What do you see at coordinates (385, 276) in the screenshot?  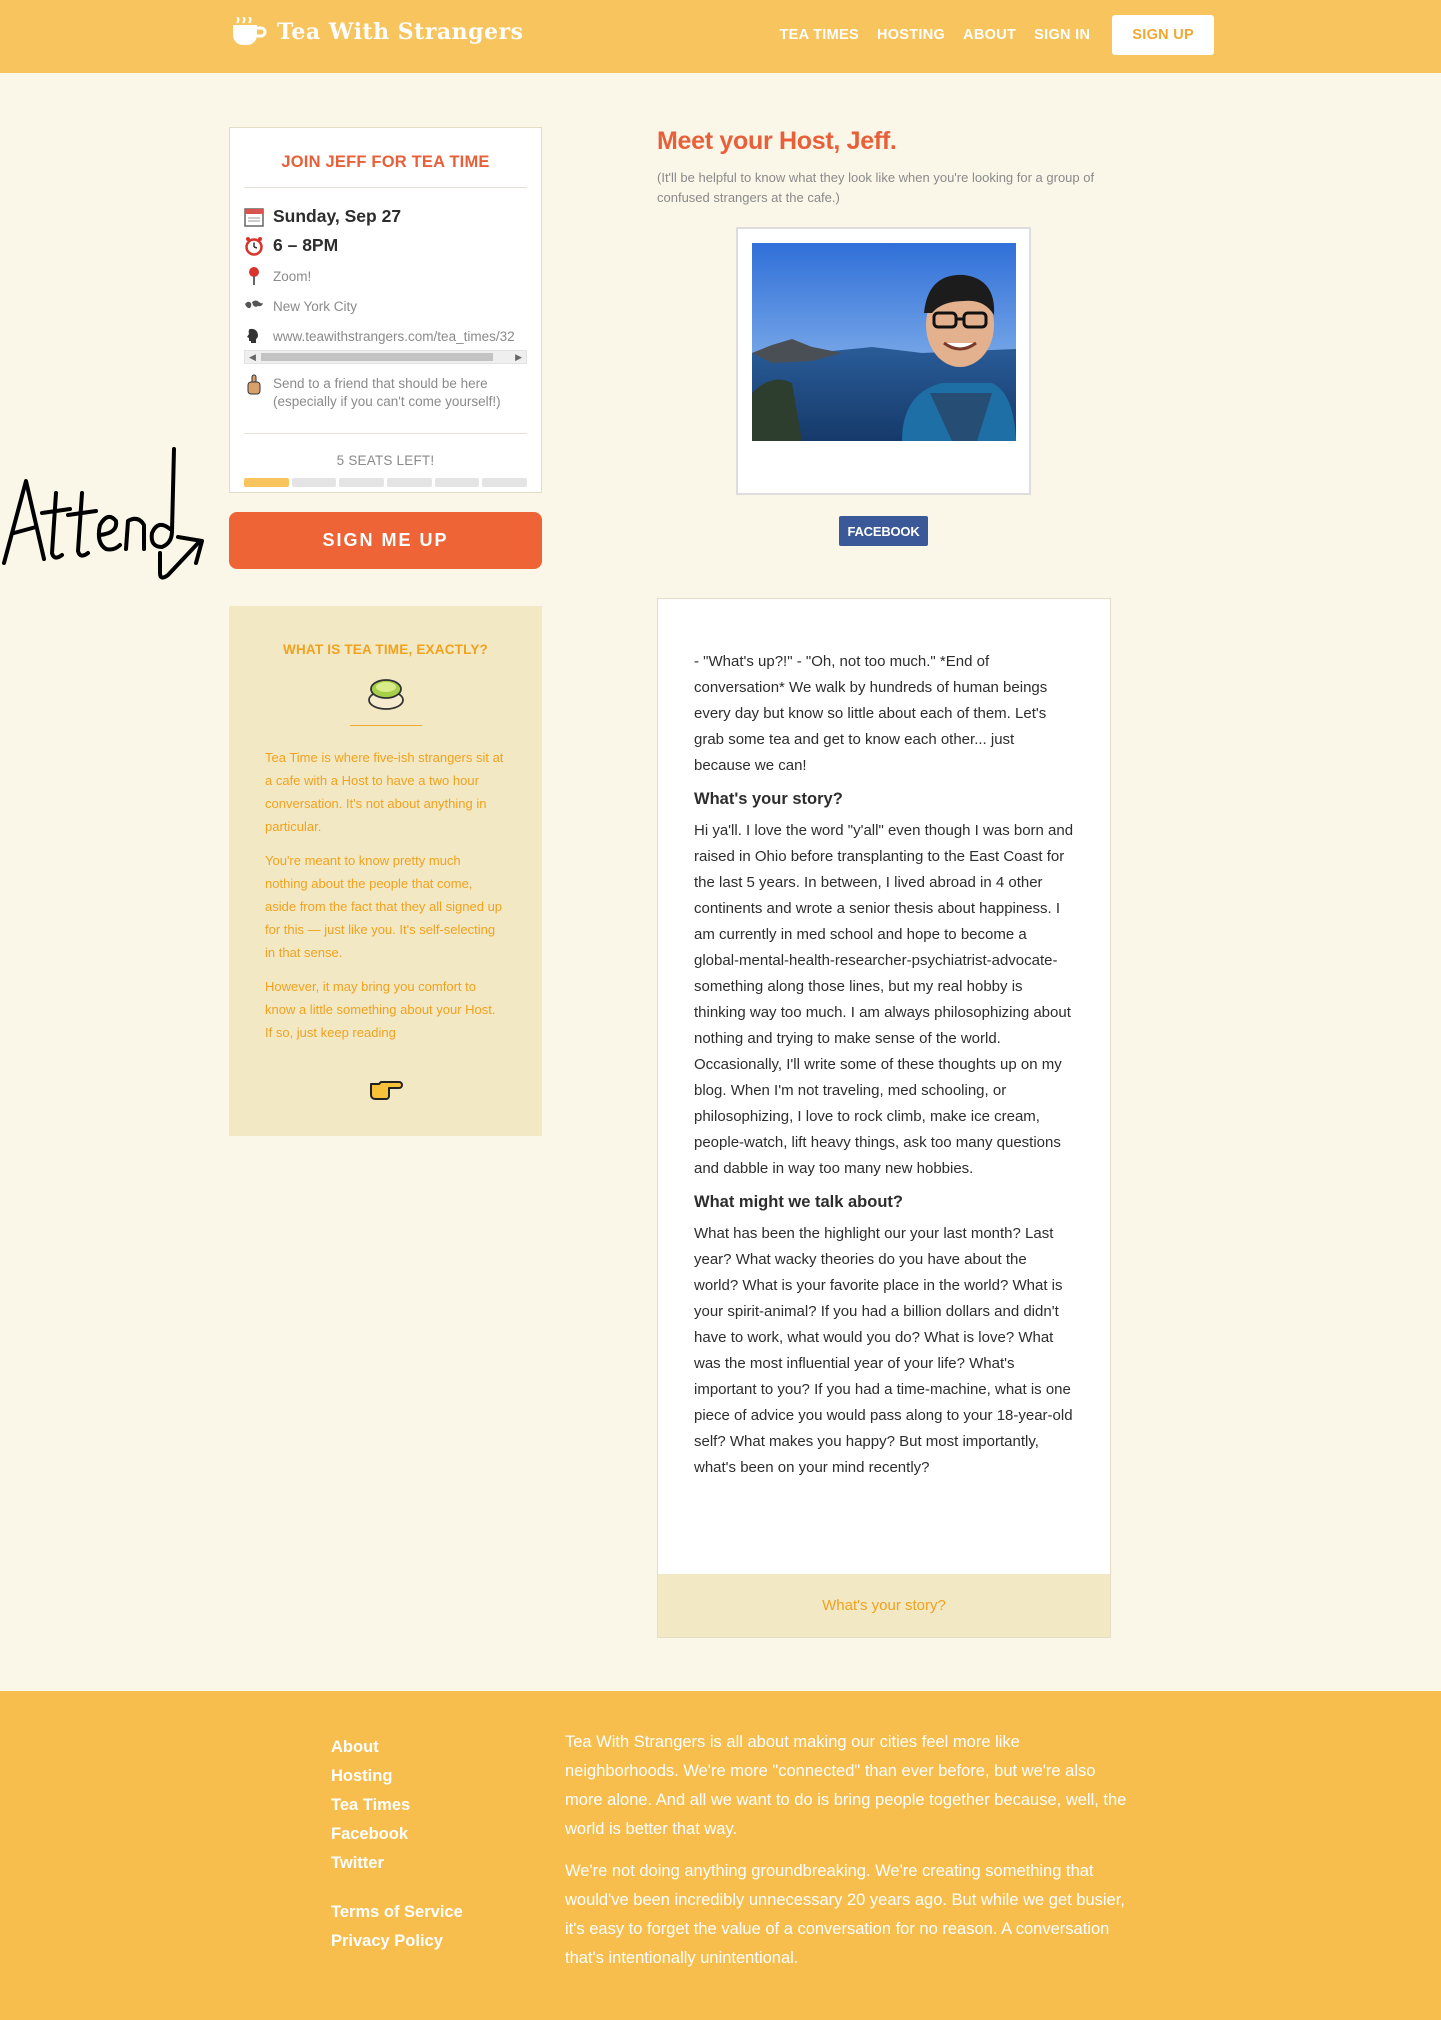 I see `event-location-row: Zoom!` at bounding box center [385, 276].